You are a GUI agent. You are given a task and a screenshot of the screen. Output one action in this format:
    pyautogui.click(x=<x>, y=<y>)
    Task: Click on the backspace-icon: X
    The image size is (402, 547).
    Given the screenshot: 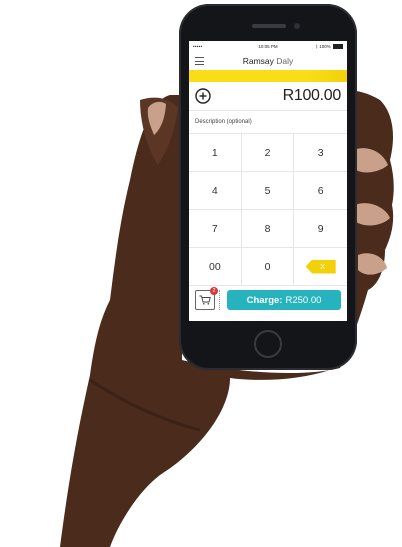 What is the action you would take?
    pyautogui.click(x=320, y=266)
    